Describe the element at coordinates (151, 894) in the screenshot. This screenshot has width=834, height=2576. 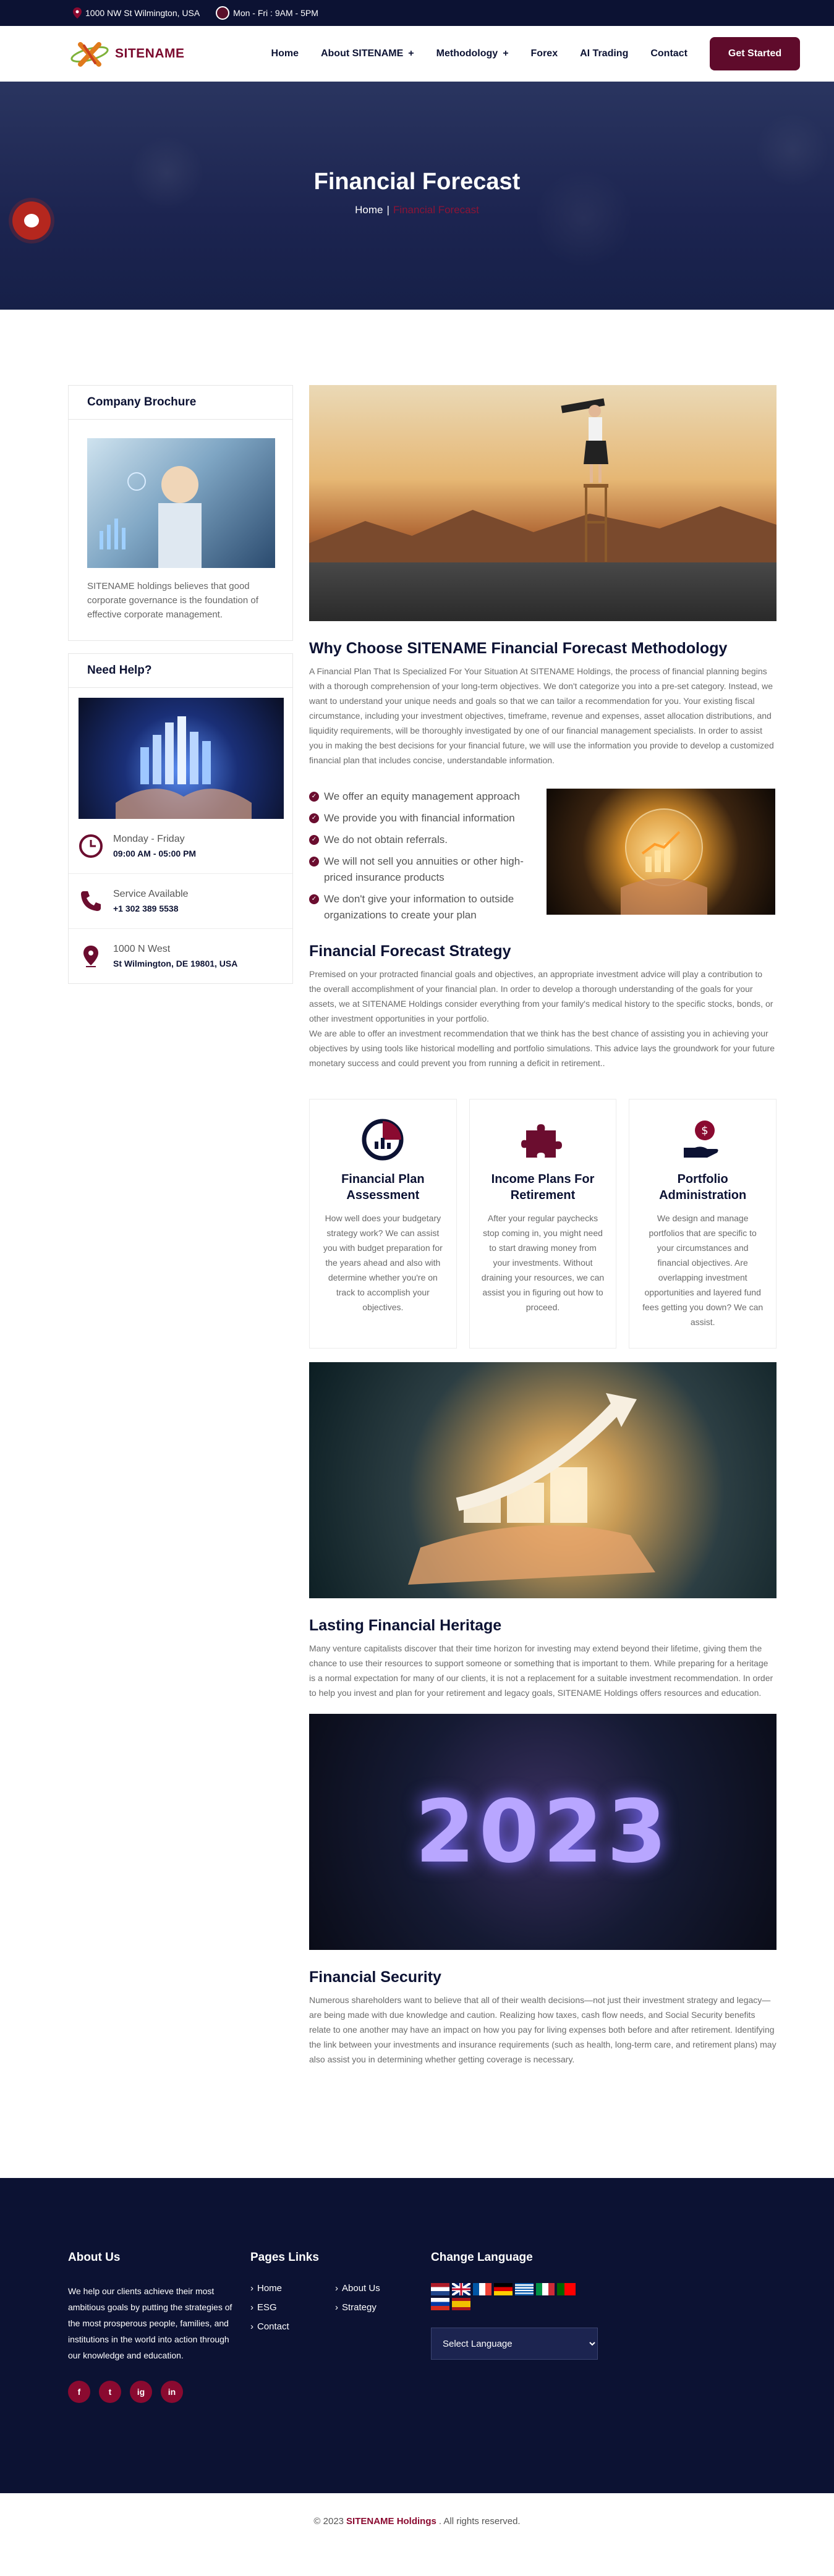
I see `help-phone-label: Service Available` at that location.